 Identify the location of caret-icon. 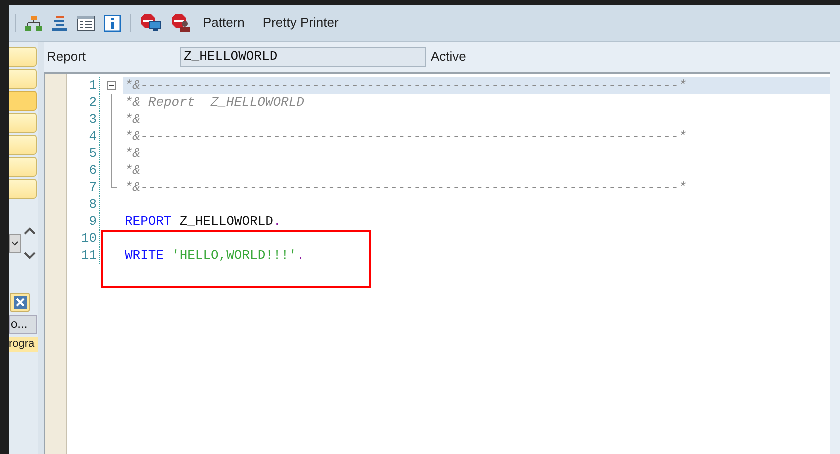
(15, 243).